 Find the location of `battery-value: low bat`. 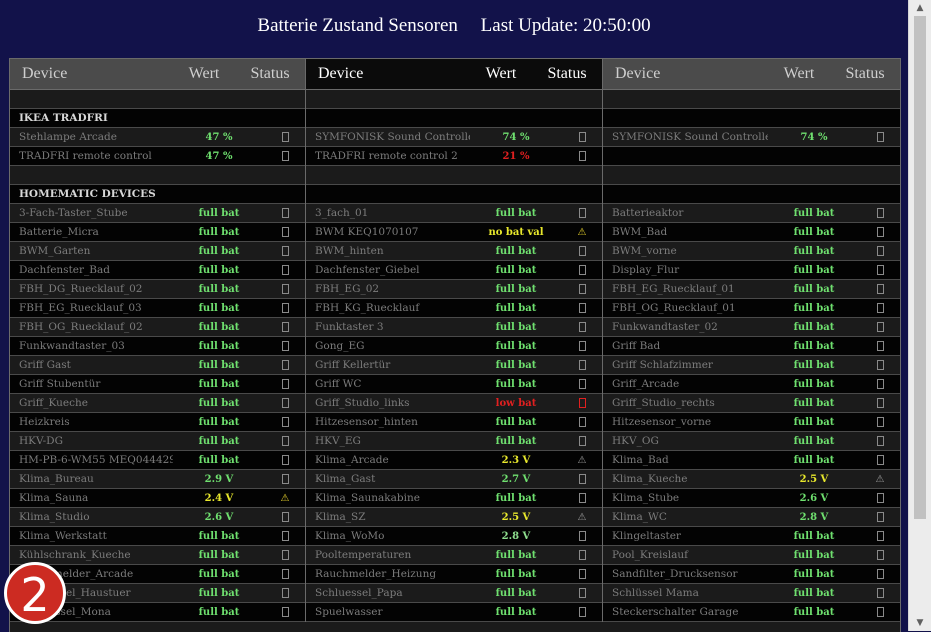

battery-value: low bat is located at coordinates (516, 403).